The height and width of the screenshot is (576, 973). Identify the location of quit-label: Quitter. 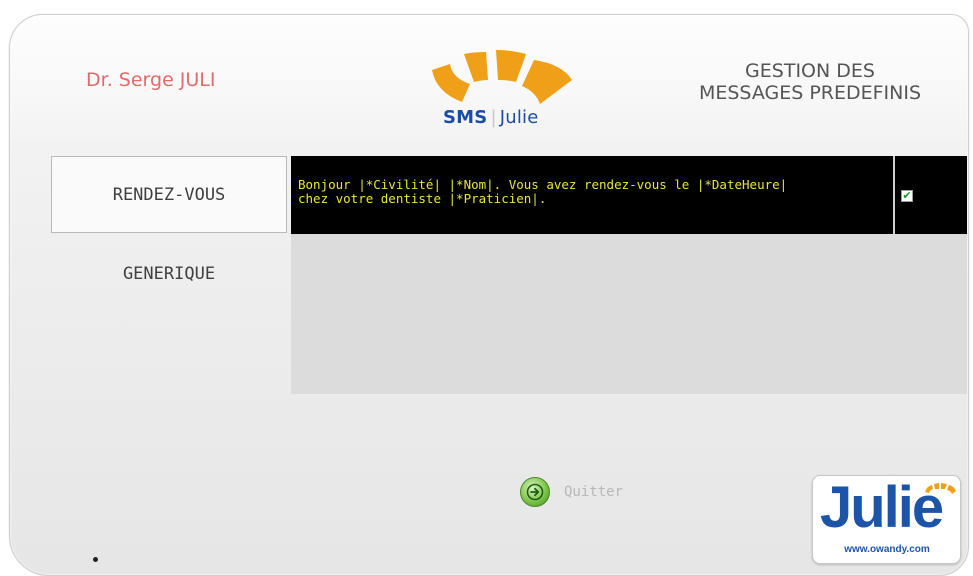
(594, 492).